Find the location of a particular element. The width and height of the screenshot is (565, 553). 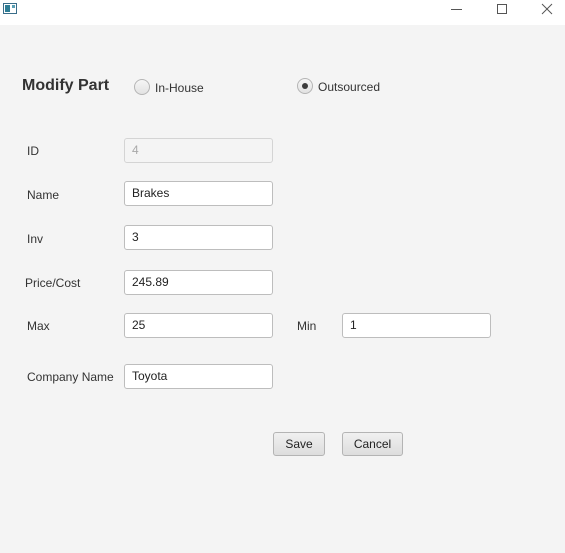

price-cost-label: Price/Cost is located at coordinates (53, 283).